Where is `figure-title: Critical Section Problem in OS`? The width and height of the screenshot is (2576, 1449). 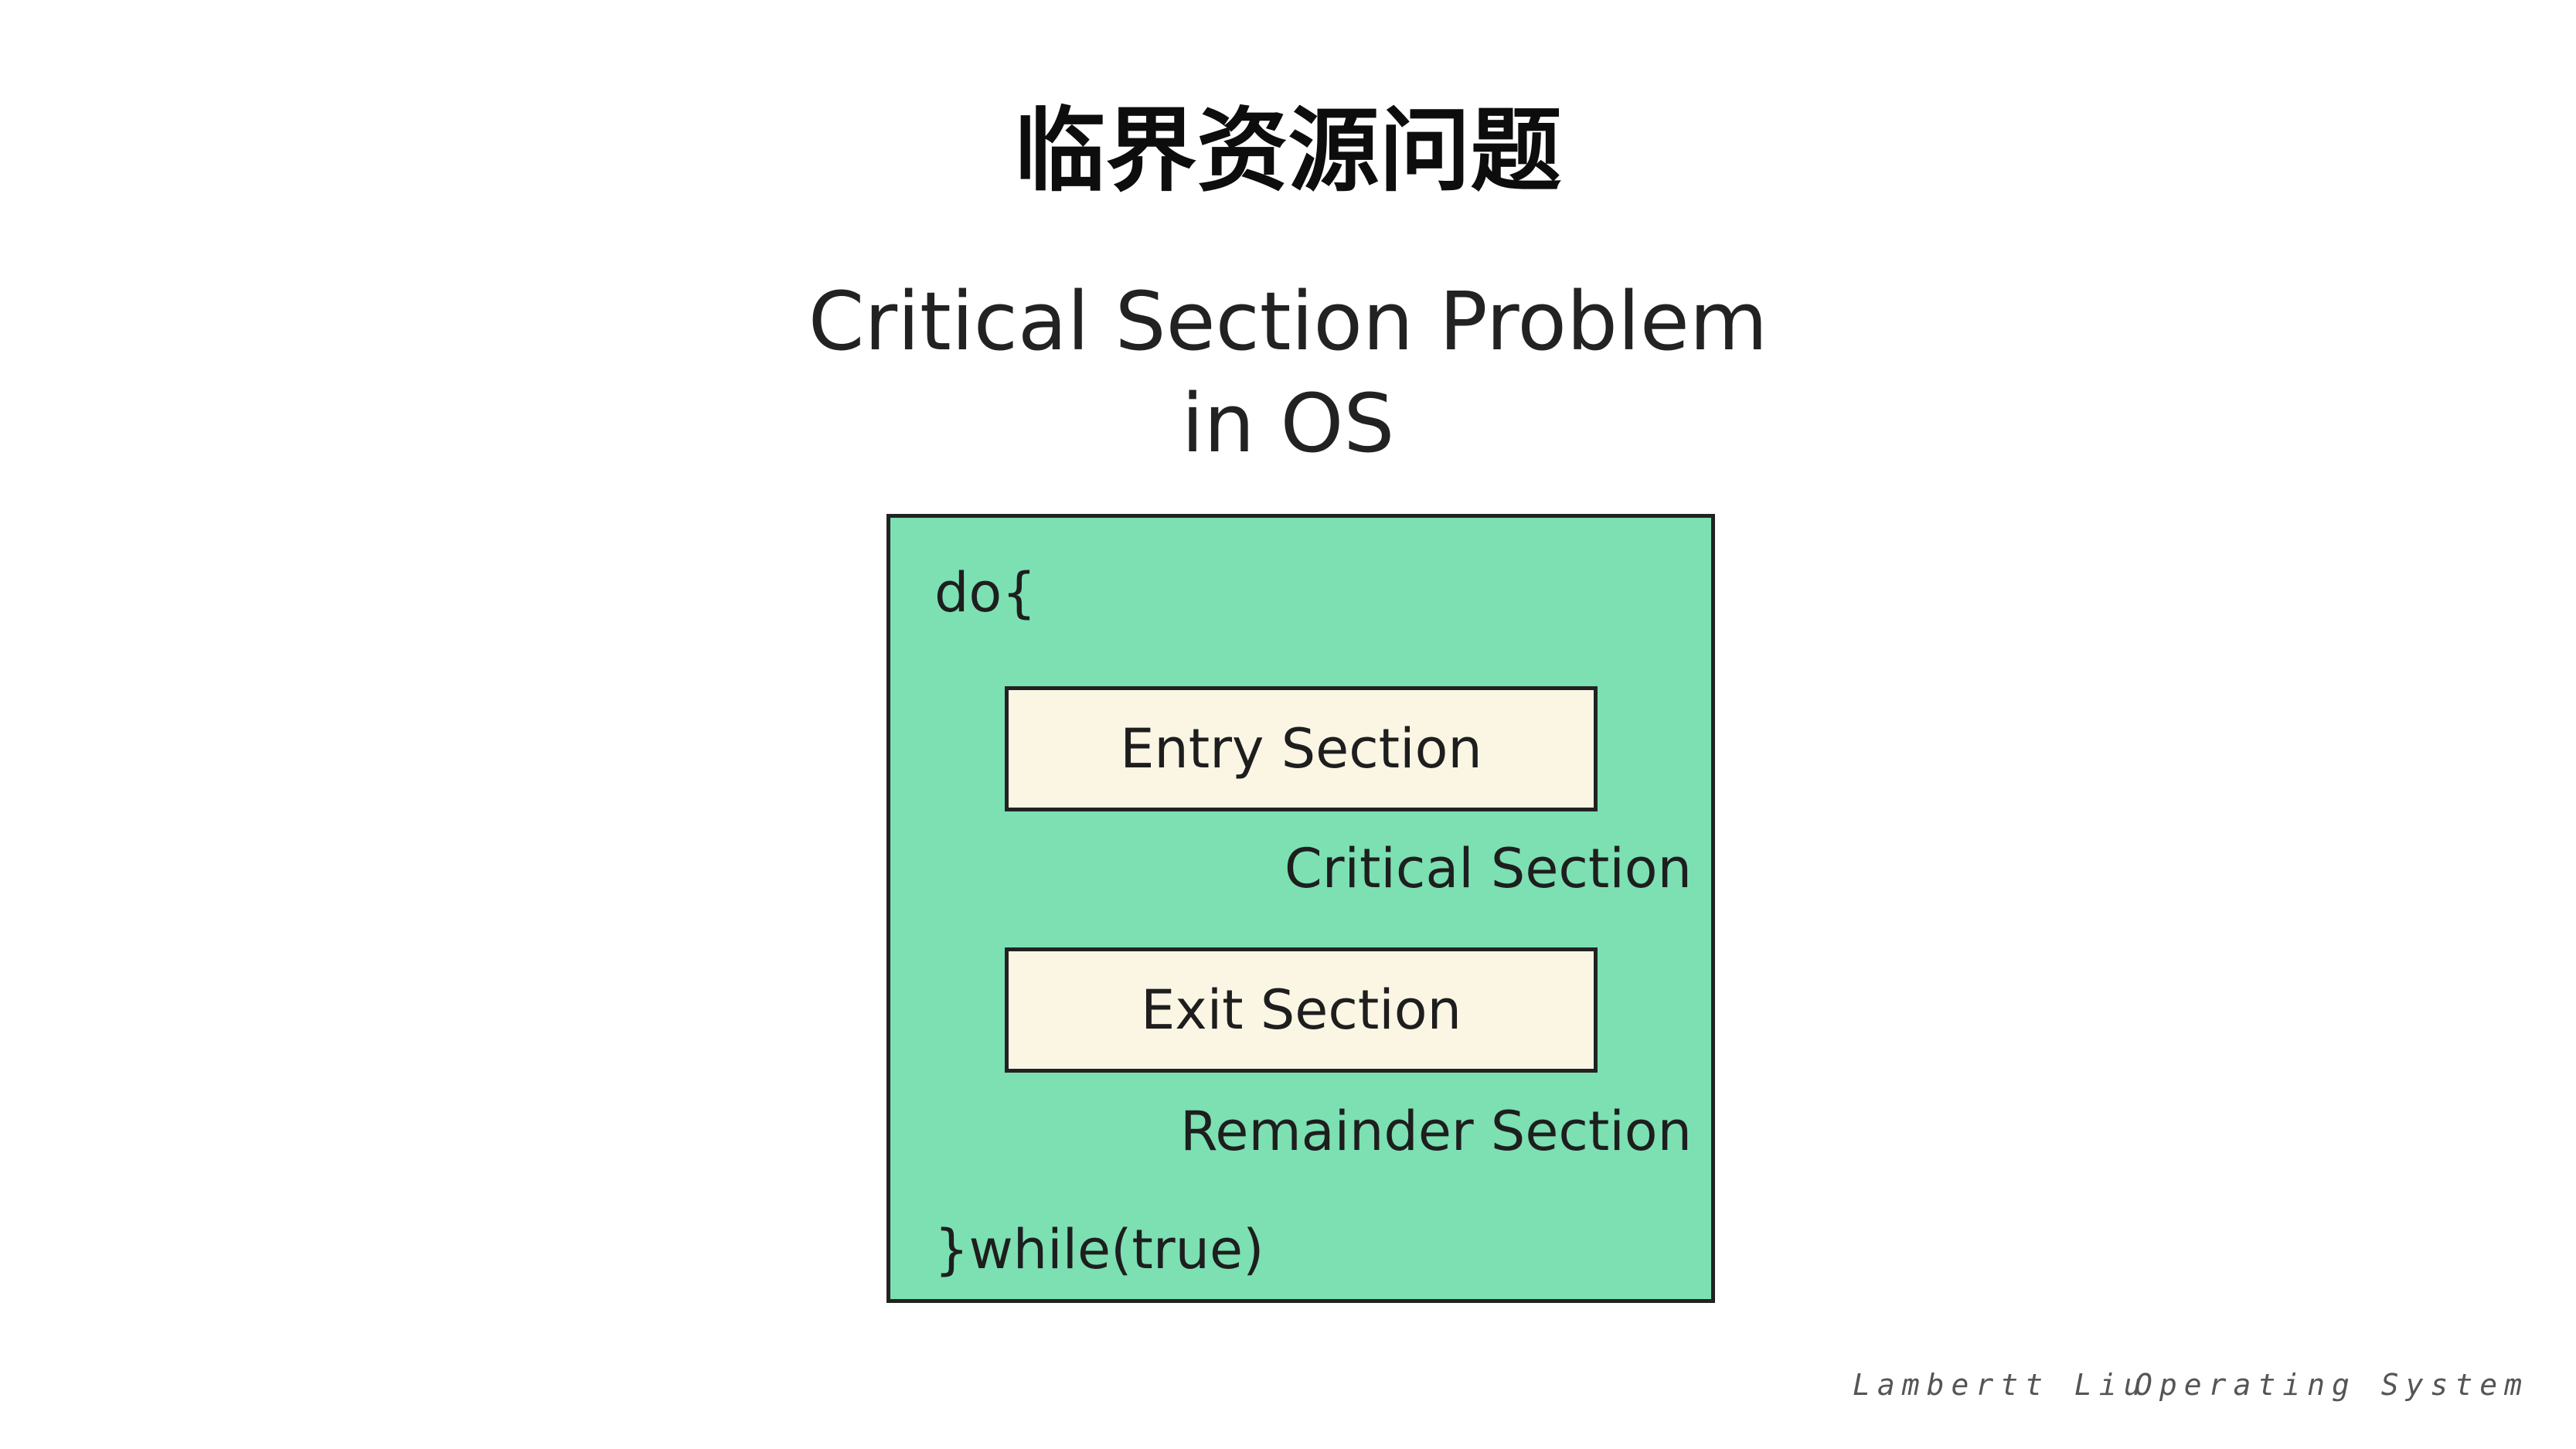
figure-title: Critical Section Problem in OS is located at coordinates (1288, 372).